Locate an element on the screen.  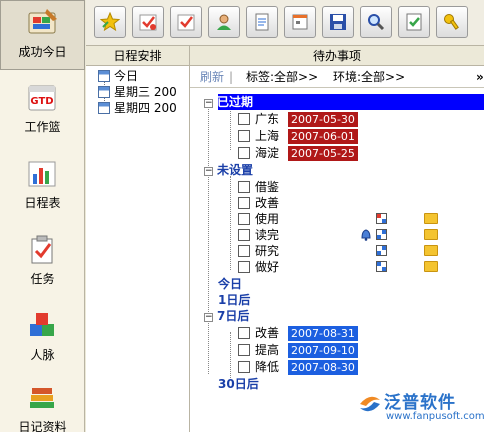
todo-item-label: 借鉴 is located at coordinates (267, 187).